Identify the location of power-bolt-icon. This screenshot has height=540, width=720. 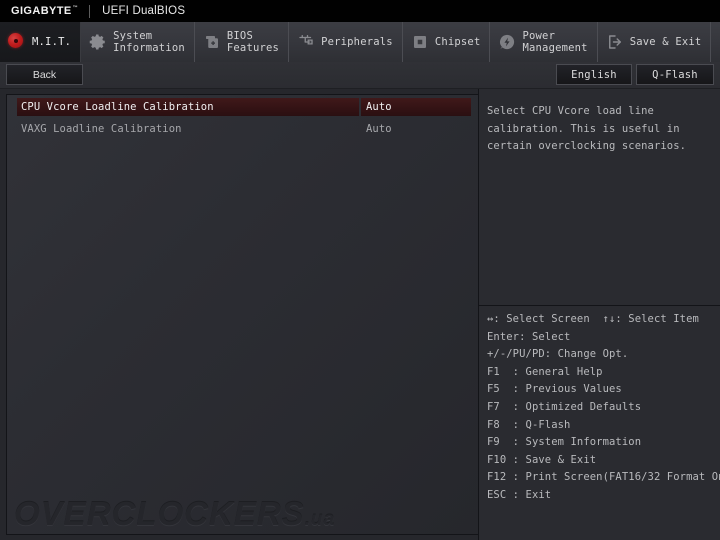
(507, 42).